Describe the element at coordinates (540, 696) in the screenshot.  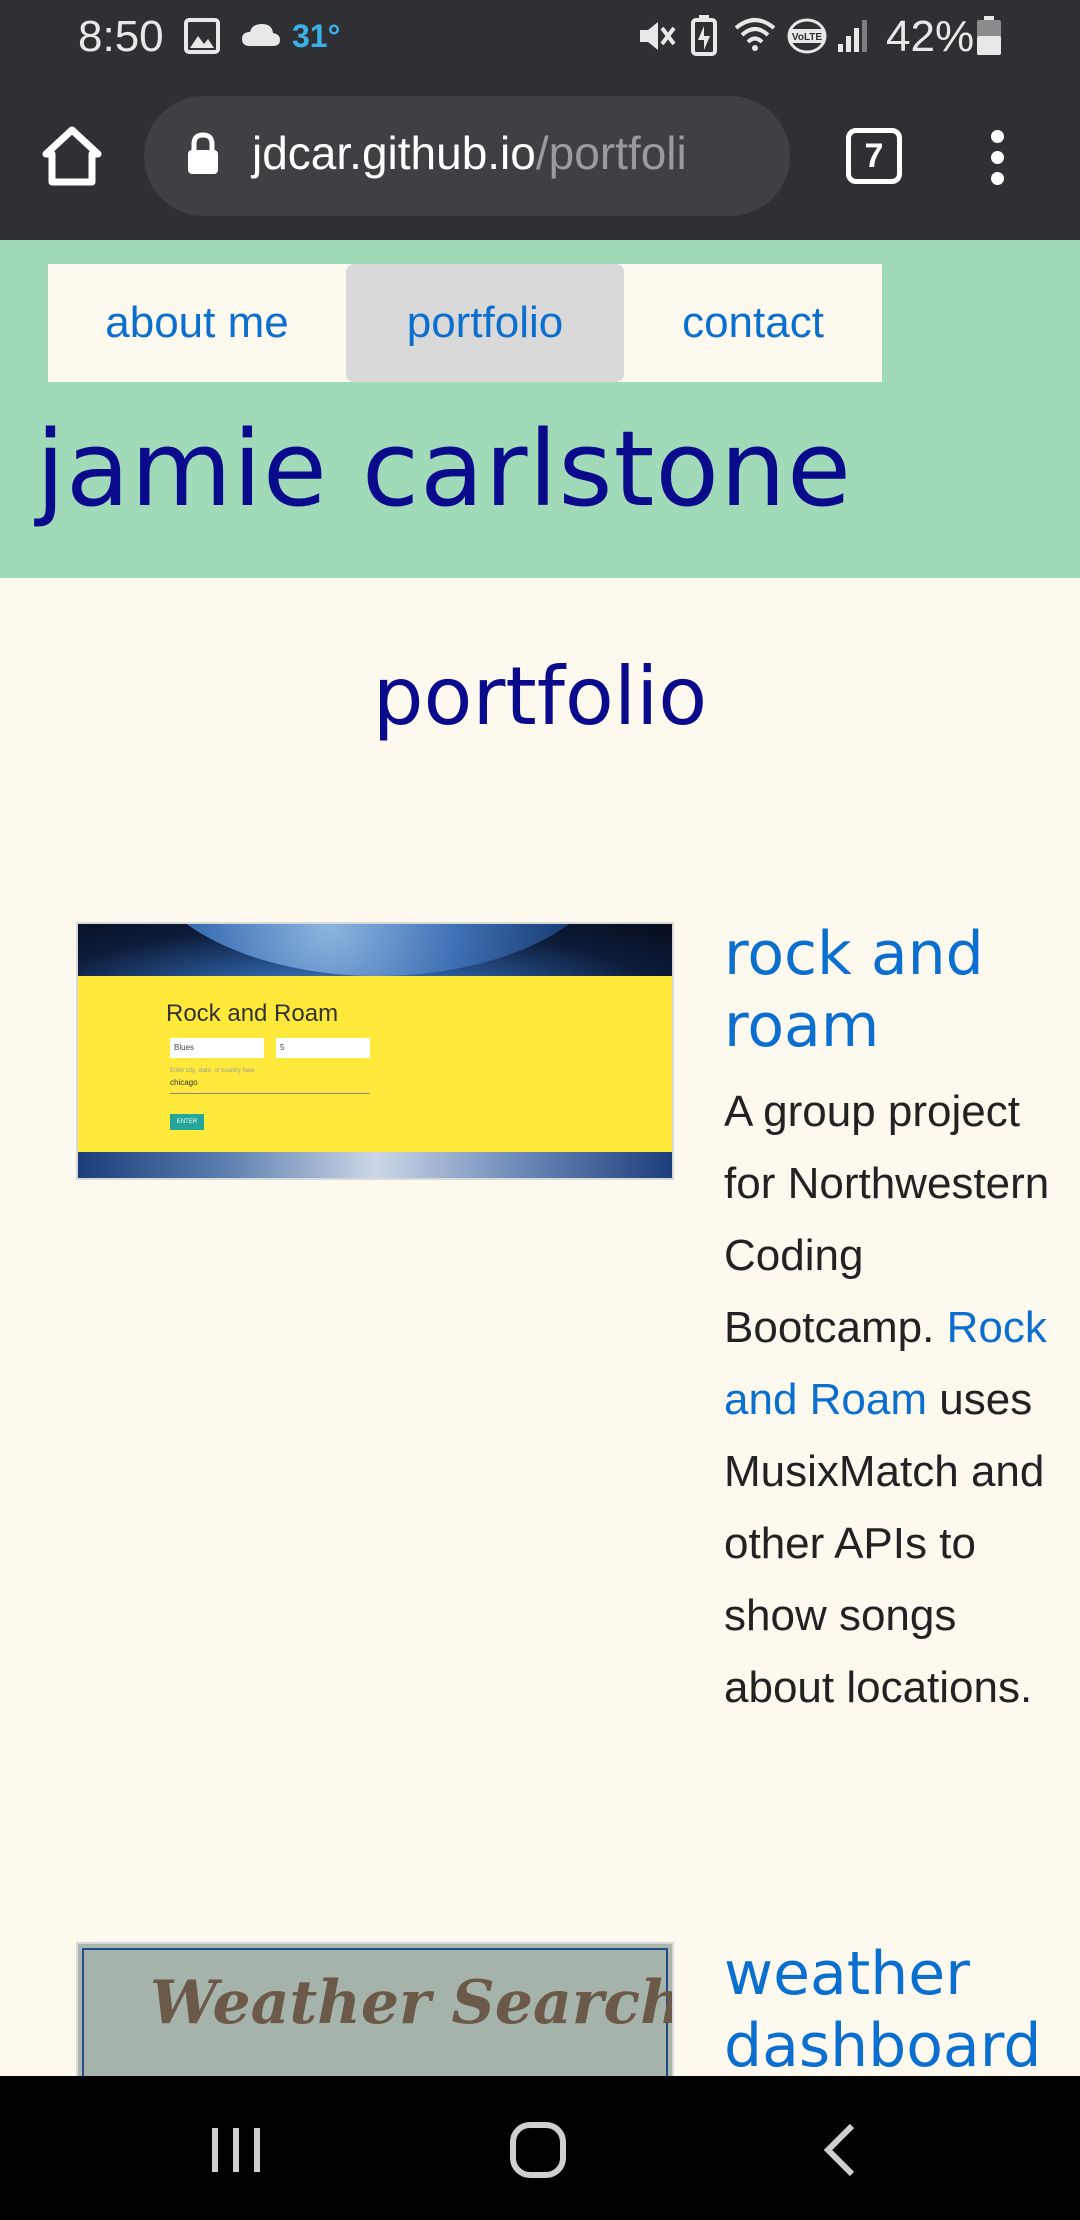
I see `page-title: portfolio` at that location.